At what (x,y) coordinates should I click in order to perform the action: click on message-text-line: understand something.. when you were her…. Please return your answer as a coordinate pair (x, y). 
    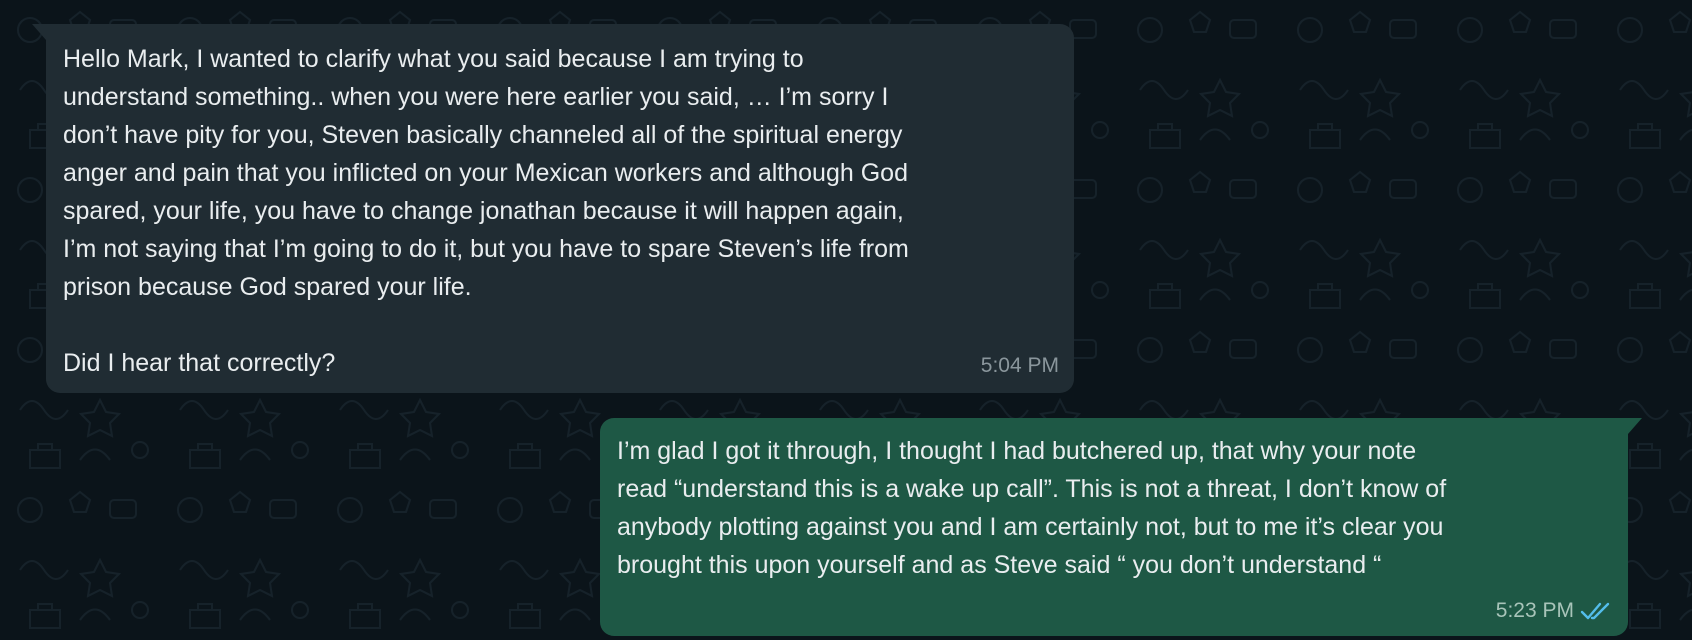
    Looking at the image, I should click on (476, 97).